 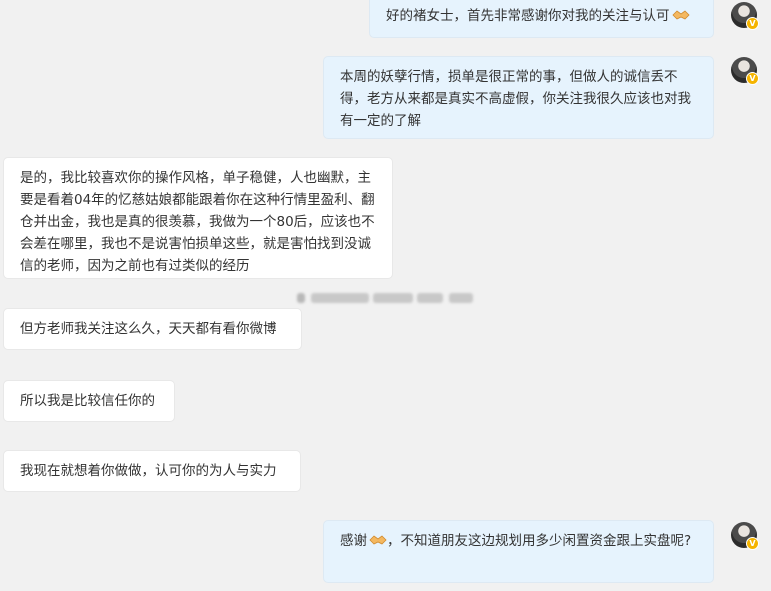 What do you see at coordinates (518, 551) in the screenshot?
I see `message-bubble-outgoing: 感谢 ，不知道朋友这边规划用多少闲置资金跟上实盘呢?` at bounding box center [518, 551].